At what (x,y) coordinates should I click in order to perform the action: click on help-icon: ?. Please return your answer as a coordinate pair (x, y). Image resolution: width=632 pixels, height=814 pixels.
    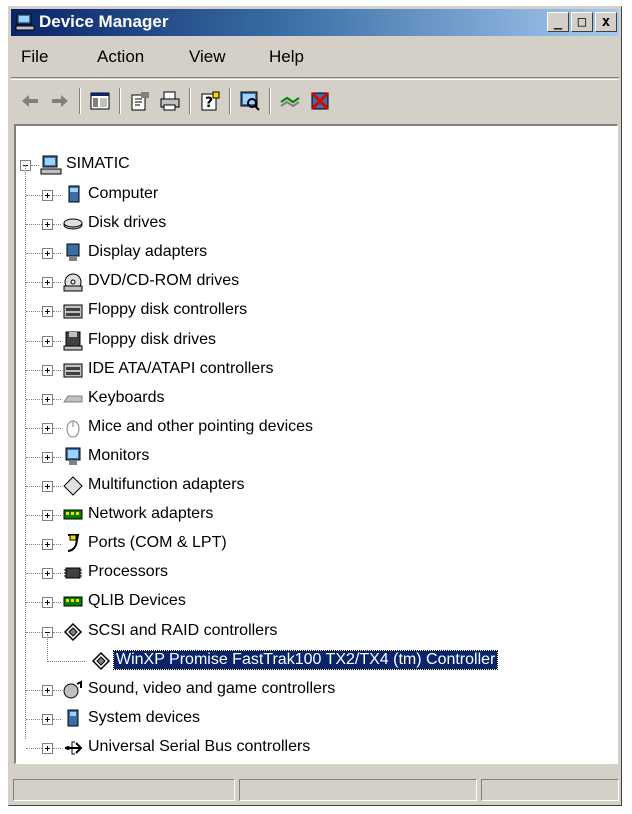
    Looking at the image, I should click on (210, 101).